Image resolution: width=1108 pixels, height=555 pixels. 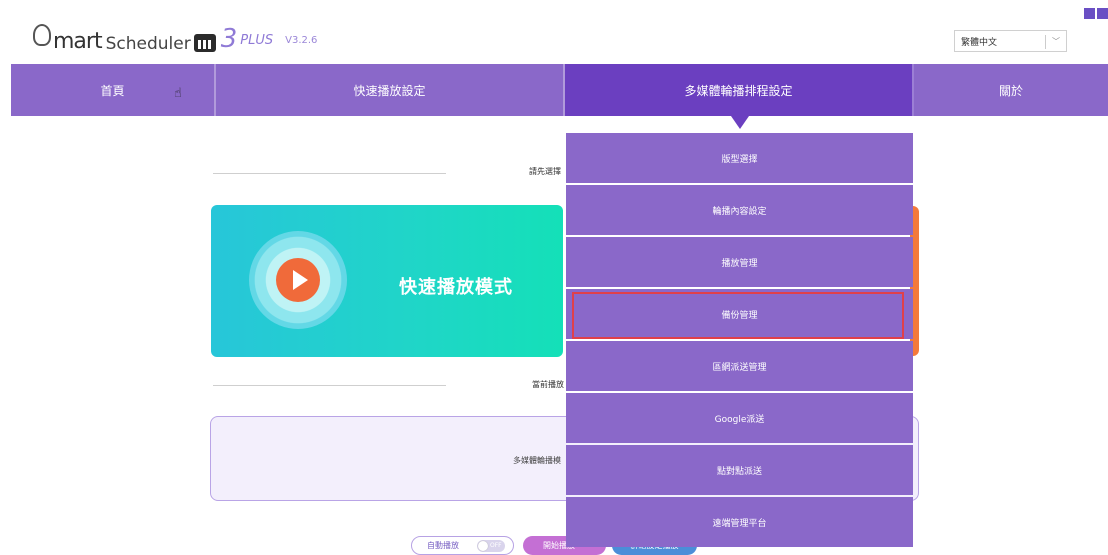 I want to click on nav-home: 首頁, so click(x=113, y=90).